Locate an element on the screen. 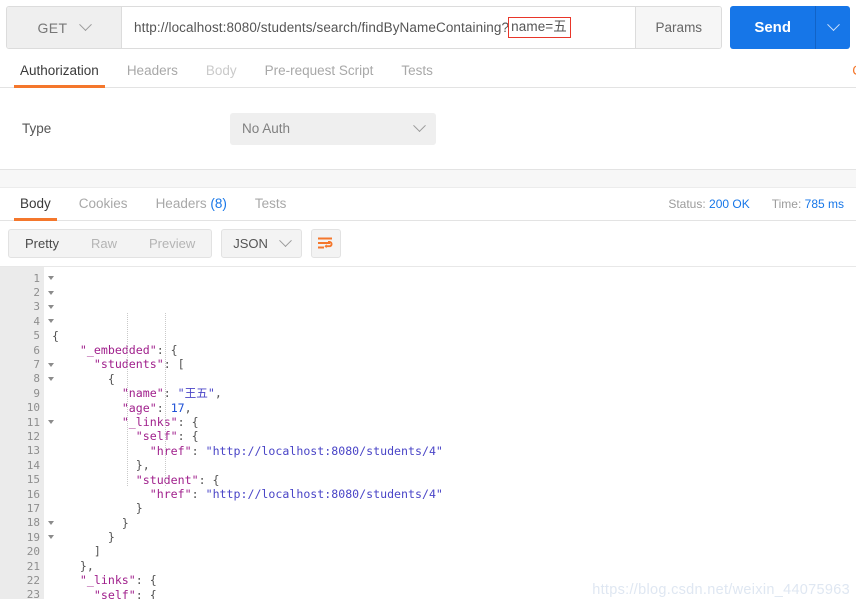 Image resolution: width=856 pixels, height=599 pixels. chevron-down-icon is located at coordinates (833, 25).